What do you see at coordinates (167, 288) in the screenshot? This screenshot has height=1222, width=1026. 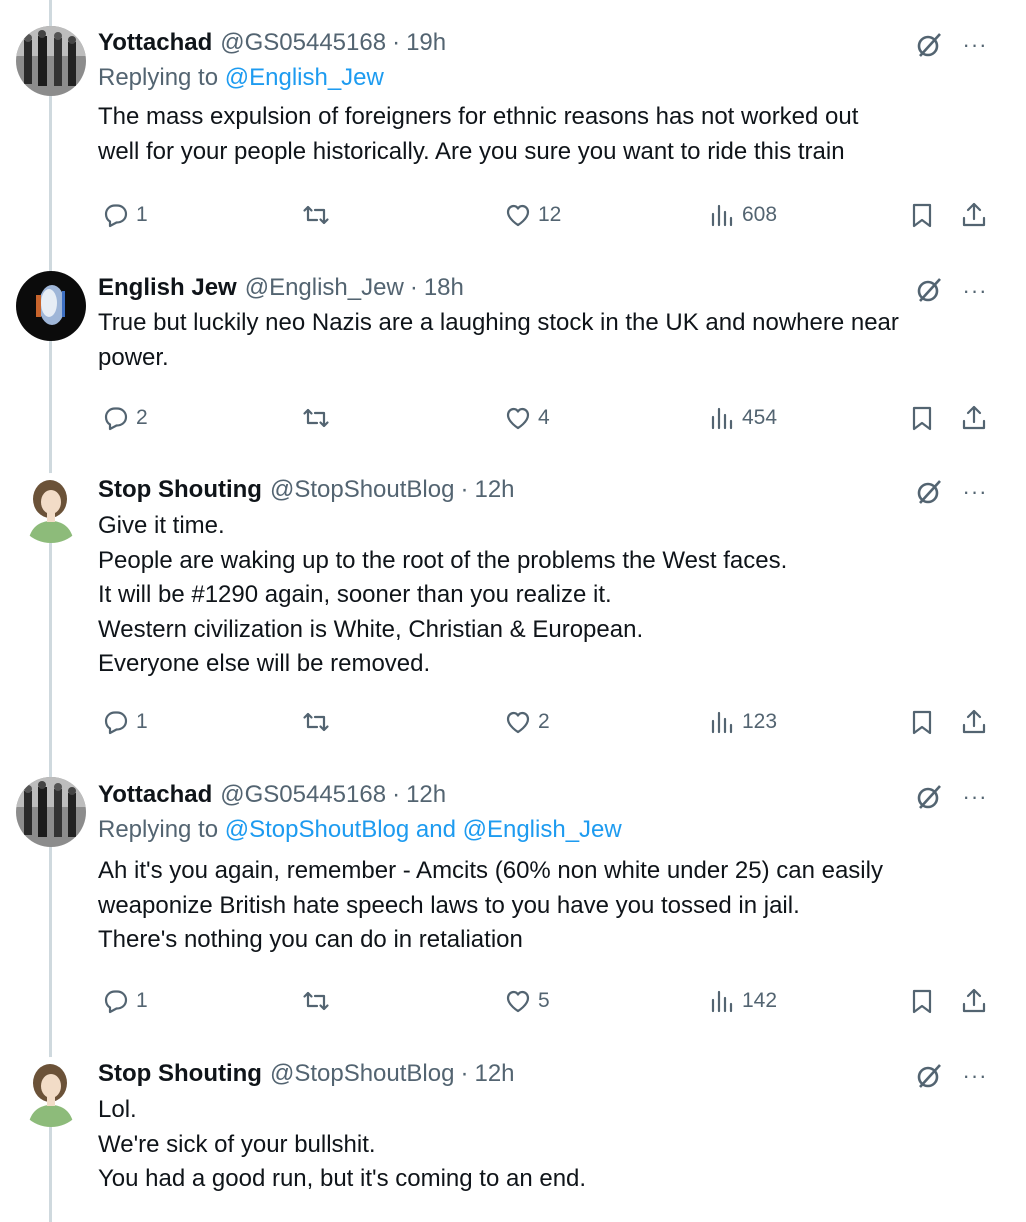 I see `display-name: English Jew` at bounding box center [167, 288].